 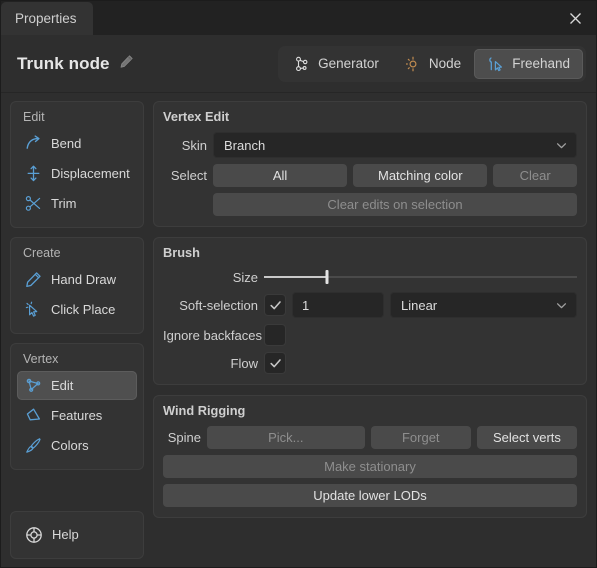 I want to click on sidebar-item-help: Help, so click(x=77, y=534).